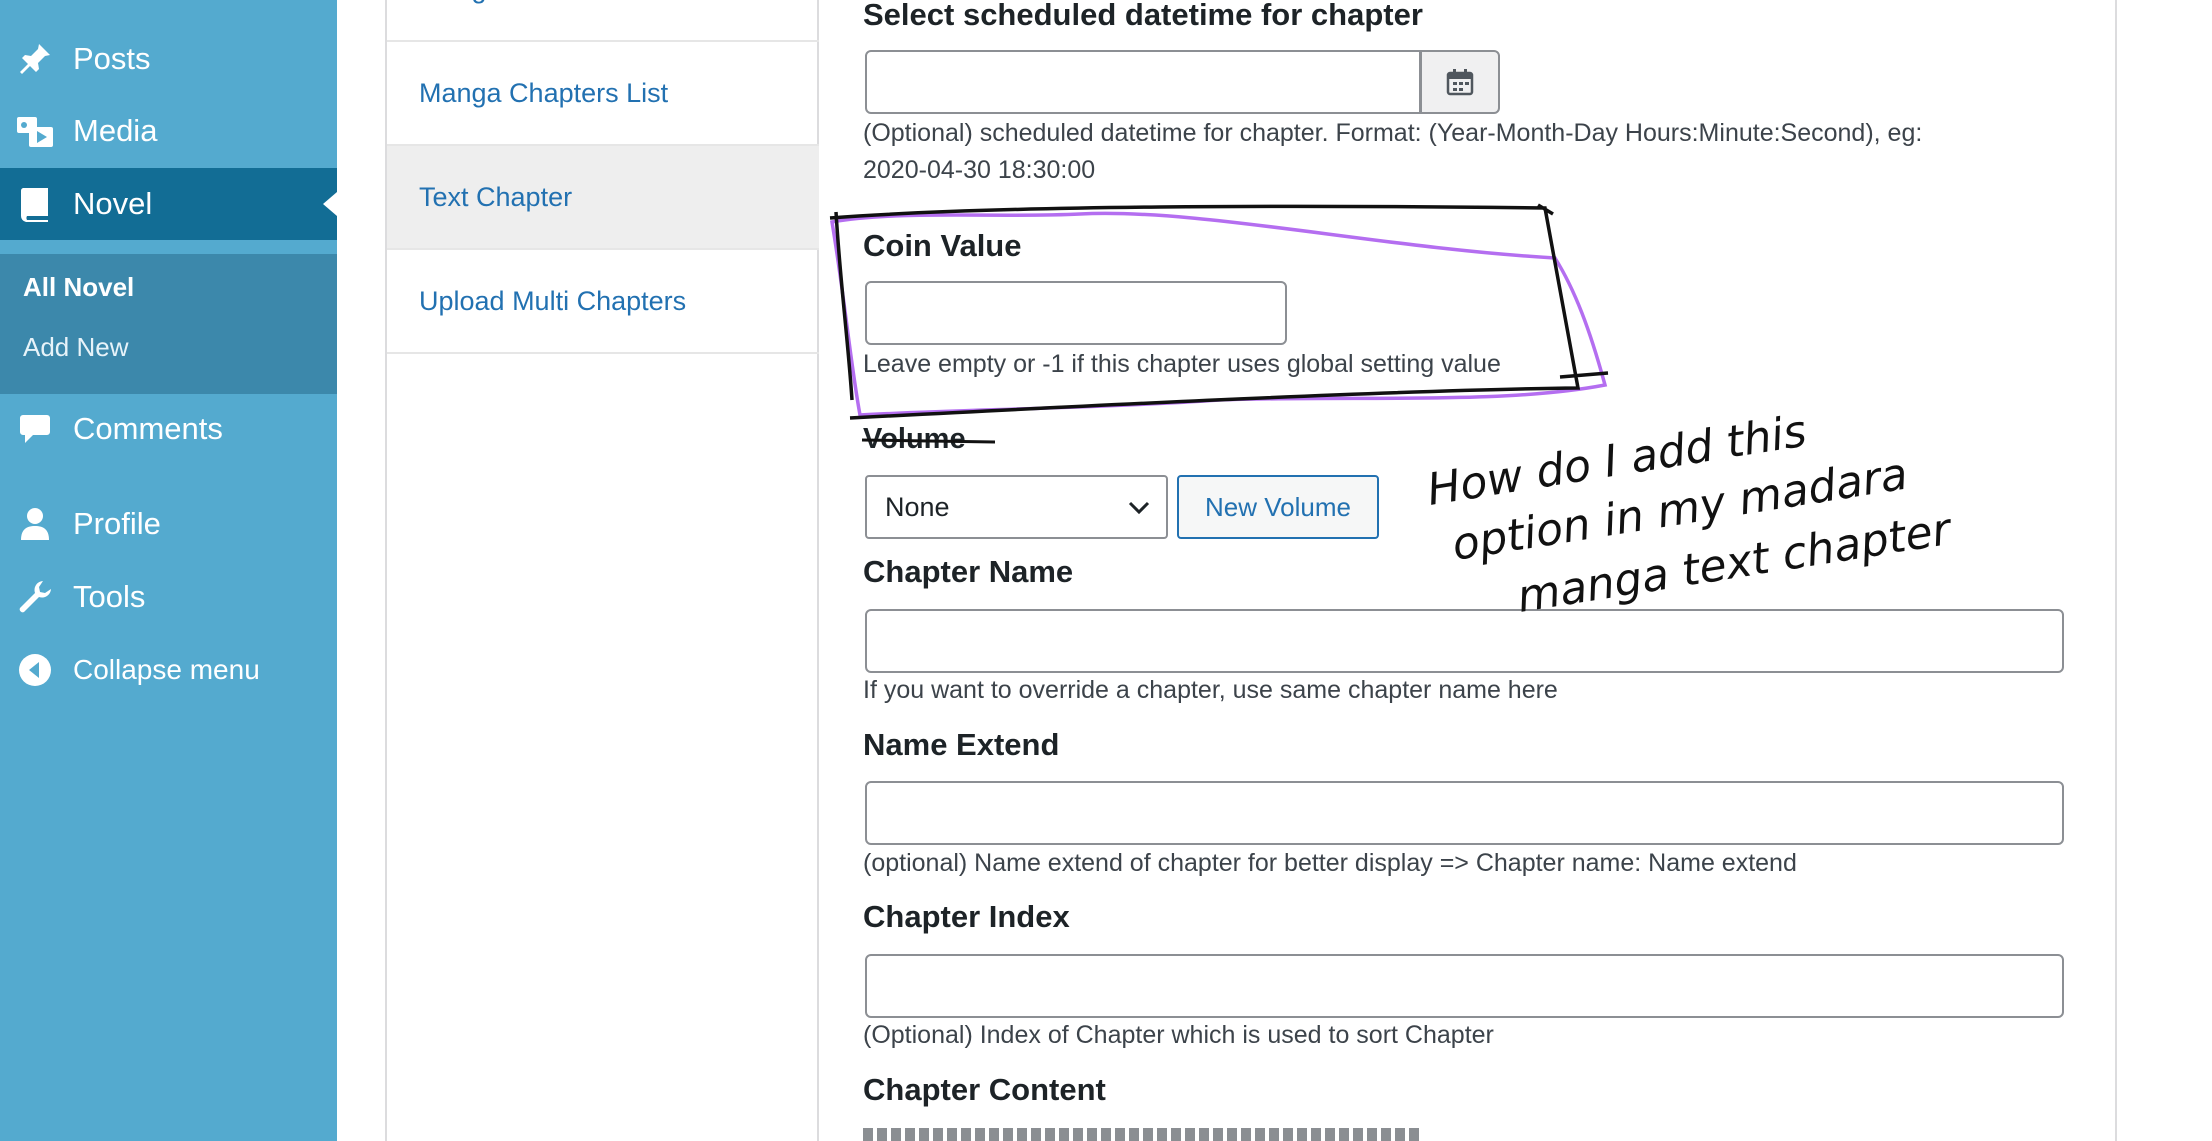  I want to click on name-extend-input, so click(1464, 813).